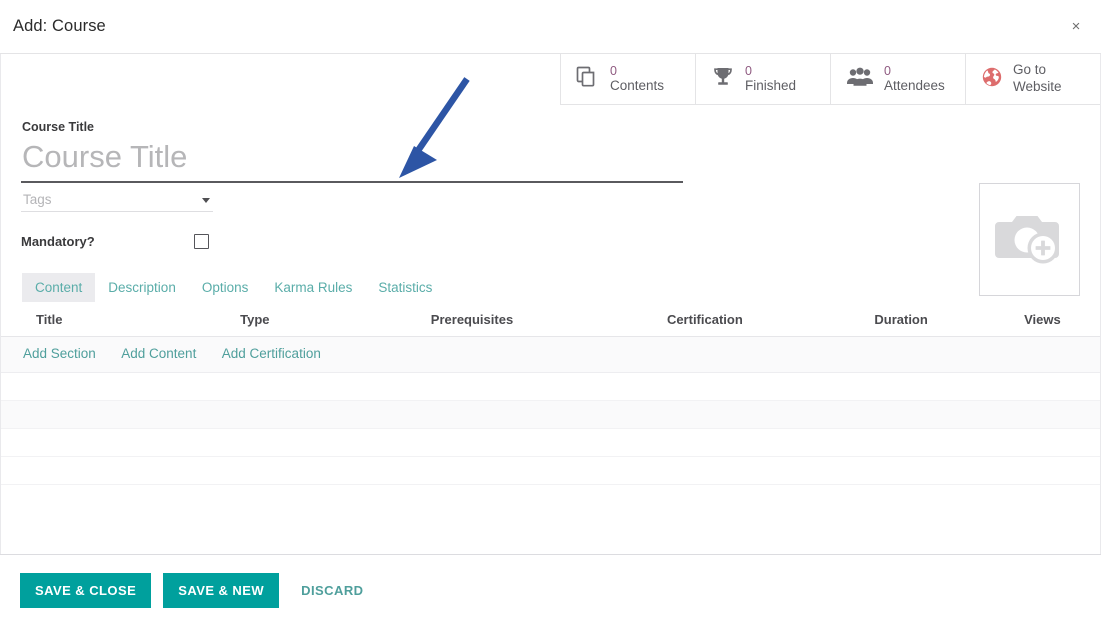 The height and width of the screenshot is (626, 1101). Describe the element at coordinates (1030, 70) in the screenshot. I see `stat-label-website-line1: Go to` at that location.